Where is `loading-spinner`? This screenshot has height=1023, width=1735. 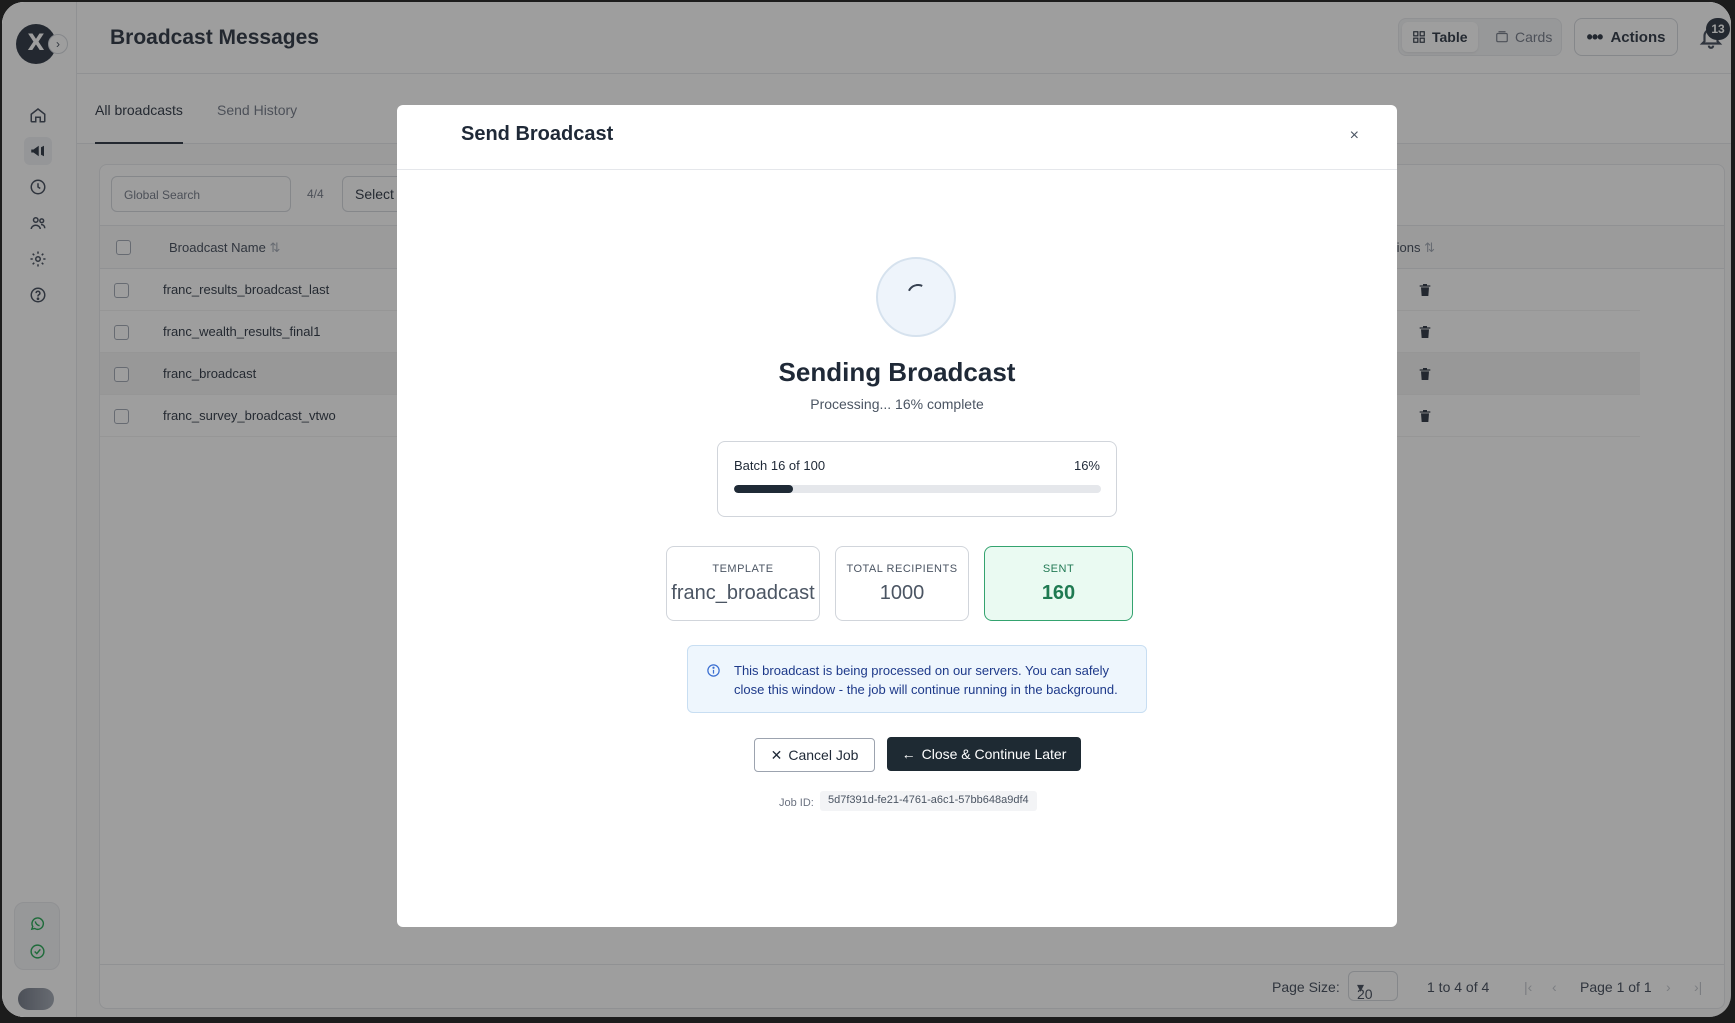 loading-spinner is located at coordinates (916, 297).